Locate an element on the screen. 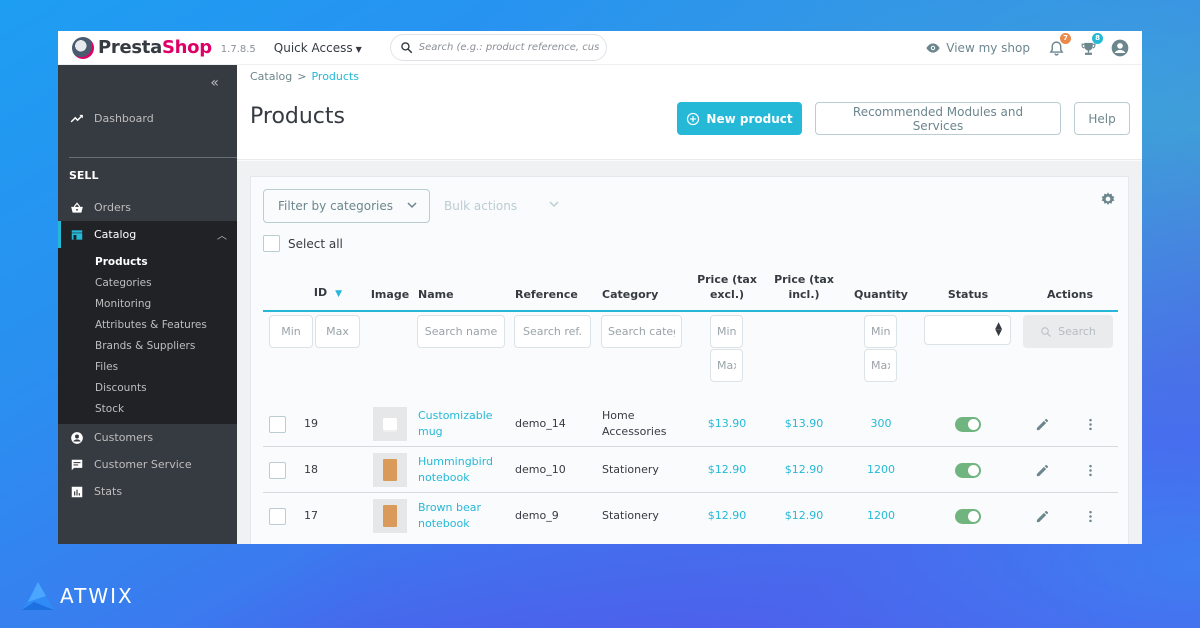 Image resolution: width=1200 pixels, height=628 pixels. filter-row: ▲▼ Search is located at coordinates (690, 355).